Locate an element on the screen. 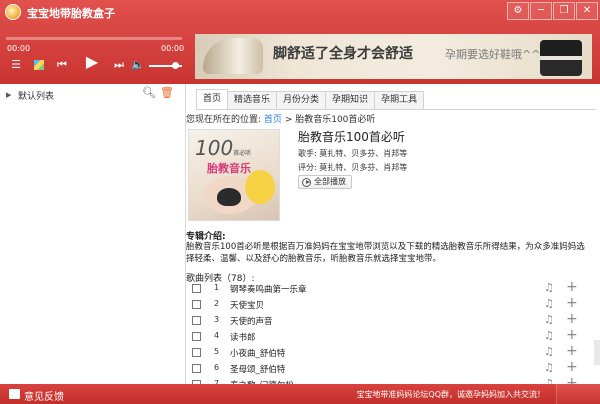 Image resolution: width=600 pixels, height=404 pixels. feedback-link: 意见反馈 is located at coordinates (44, 395).